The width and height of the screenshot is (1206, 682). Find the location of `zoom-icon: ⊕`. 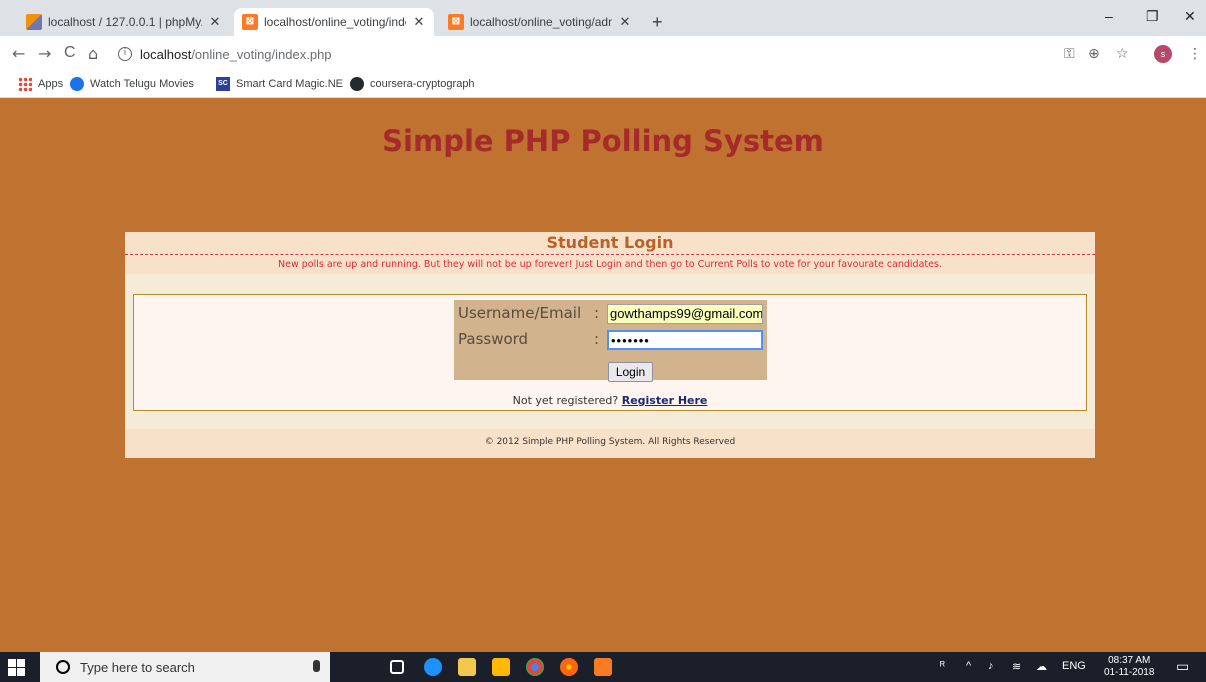

zoom-icon: ⊕ is located at coordinates (1094, 54).